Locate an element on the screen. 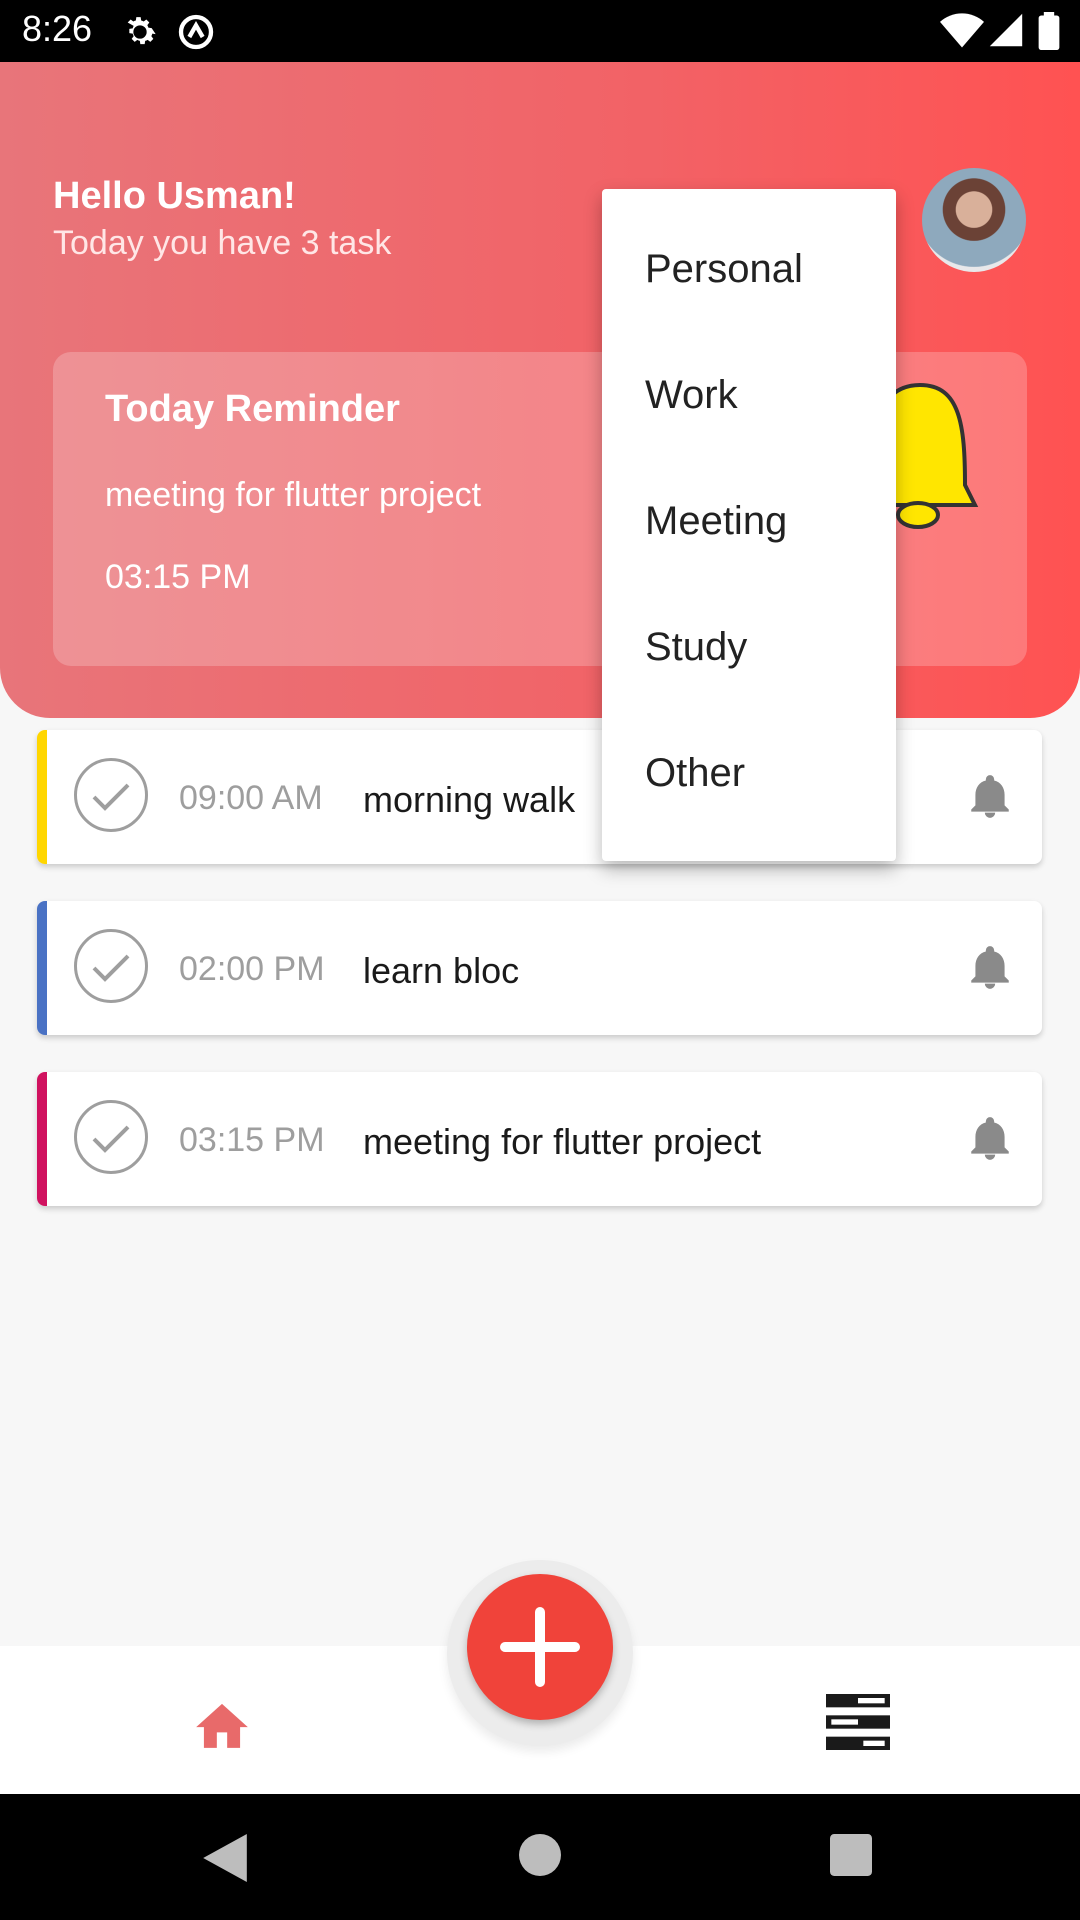 This screenshot has width=1080, height=1920. task-card: 03:15 PM meeting for flutter project is located at coordinates (539, 1139).